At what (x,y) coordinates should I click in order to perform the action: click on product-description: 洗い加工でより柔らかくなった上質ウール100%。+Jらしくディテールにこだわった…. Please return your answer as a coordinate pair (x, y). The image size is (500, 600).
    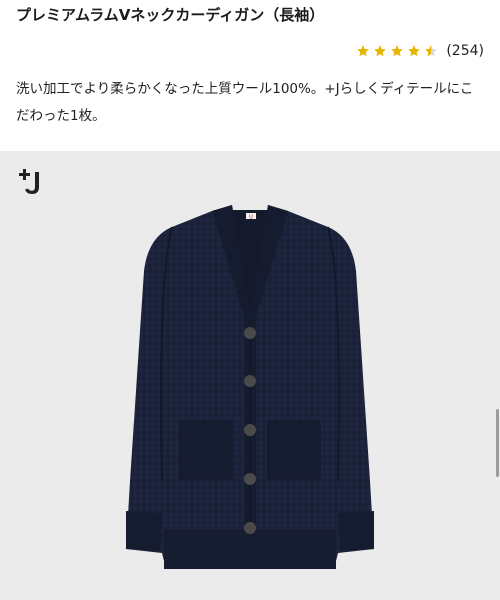
    Looking at the image, I should click on (245, 102).